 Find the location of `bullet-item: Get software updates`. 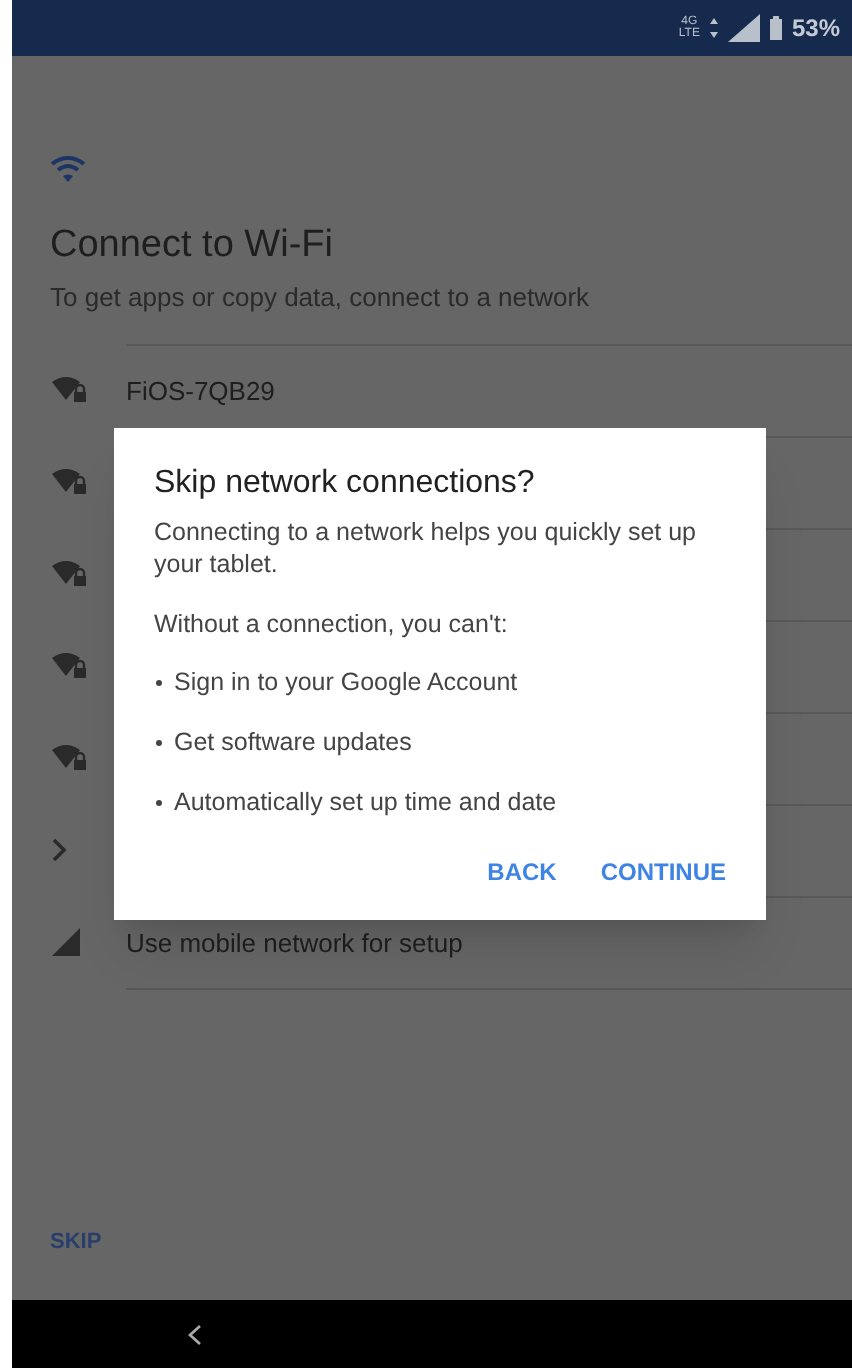

bullet-item: Get software updates is located at coordinates (293, 742).